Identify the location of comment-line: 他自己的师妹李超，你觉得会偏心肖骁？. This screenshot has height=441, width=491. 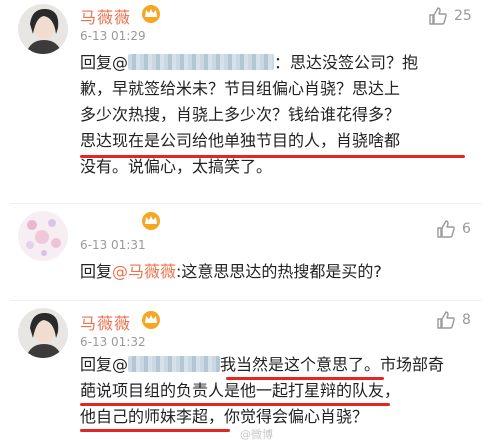
(224, 416).